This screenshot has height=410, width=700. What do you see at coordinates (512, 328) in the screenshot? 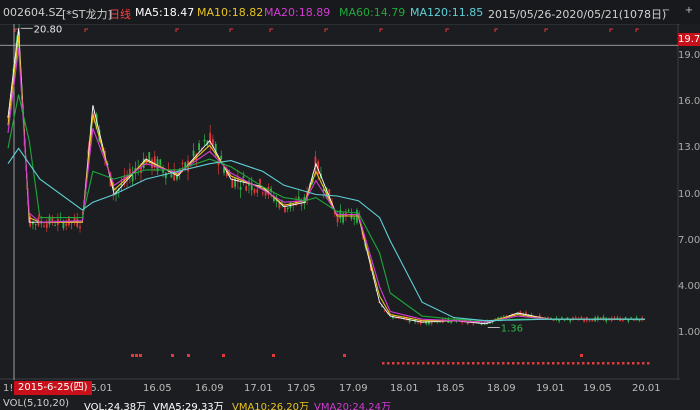
I see `low-price-label: 1.36` at bounding box center [512, 328].